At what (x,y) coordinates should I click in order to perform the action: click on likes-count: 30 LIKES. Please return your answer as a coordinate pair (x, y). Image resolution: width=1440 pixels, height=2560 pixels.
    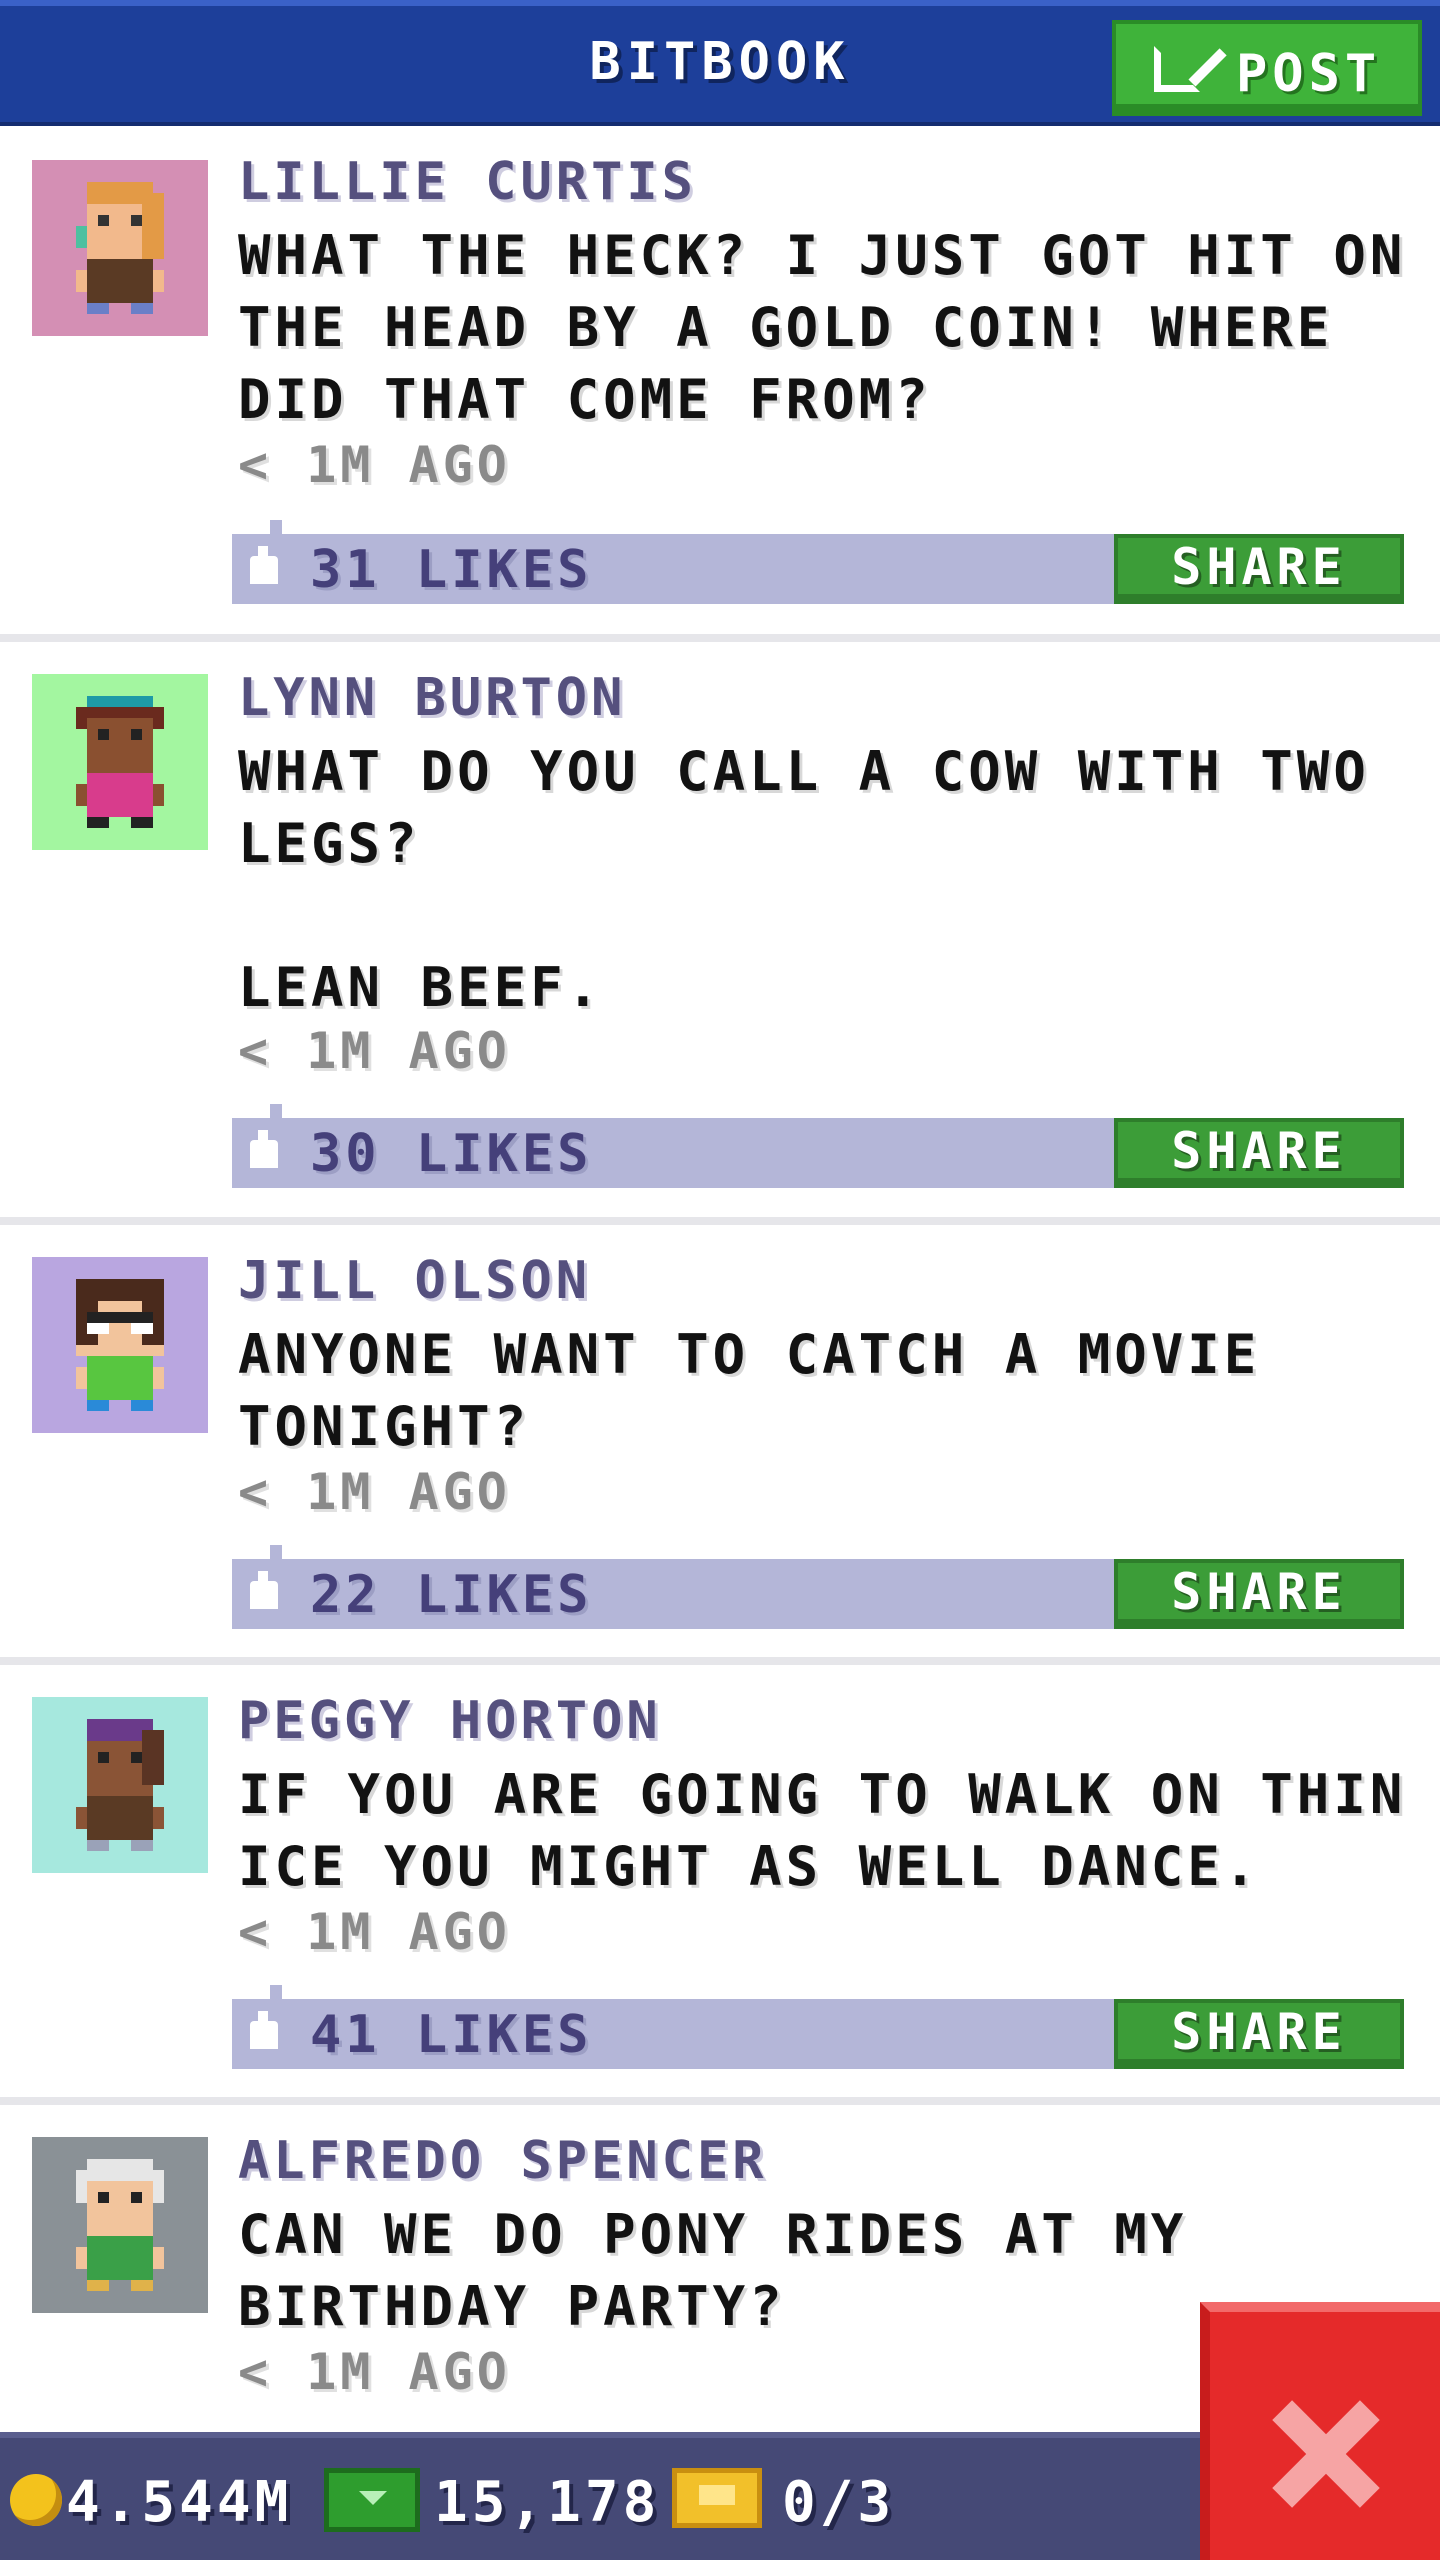
    Looking at the image, I should click on (451, 1154).